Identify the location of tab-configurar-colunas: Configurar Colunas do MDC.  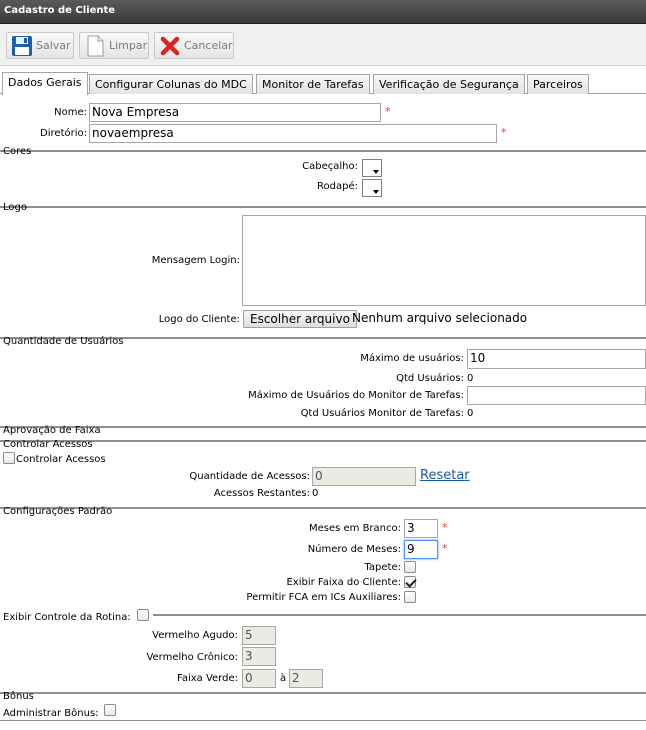
(171, 84).